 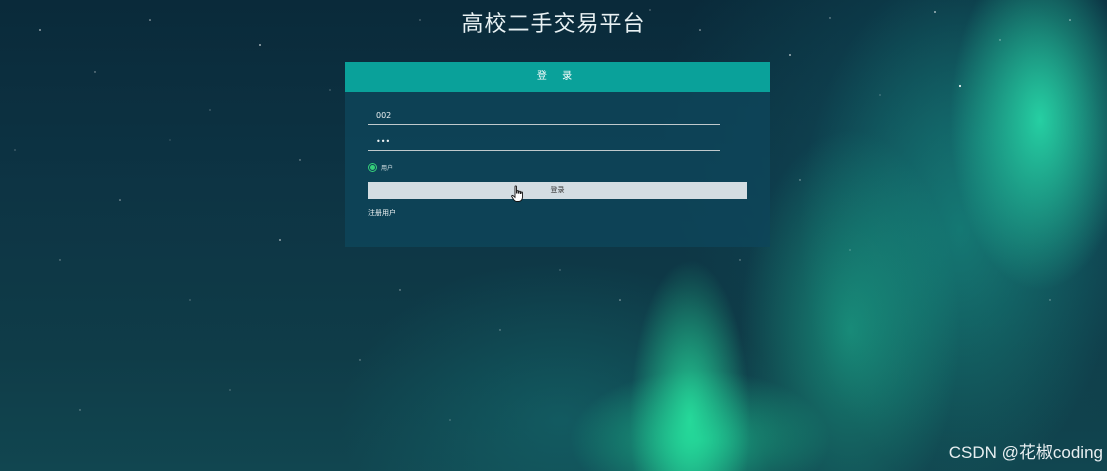 I want to click on role-radio-label: 用户, so click(x=387, y=168).